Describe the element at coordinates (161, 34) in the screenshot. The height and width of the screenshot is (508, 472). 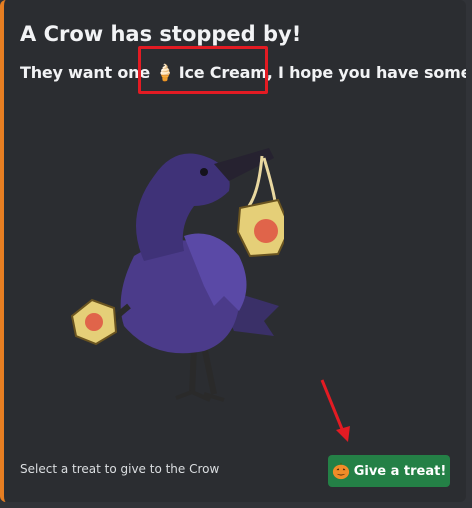
I see `embed-title: A Crow has stopped by!` at that location.